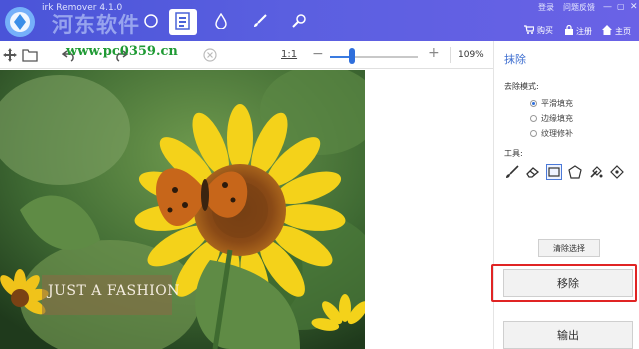 The width and height of the screenshot is (639, 349). What do you see at coordinates (450, 55) in the screenshot?
I see `toolbar-divider` at bounding box center [450, 55].